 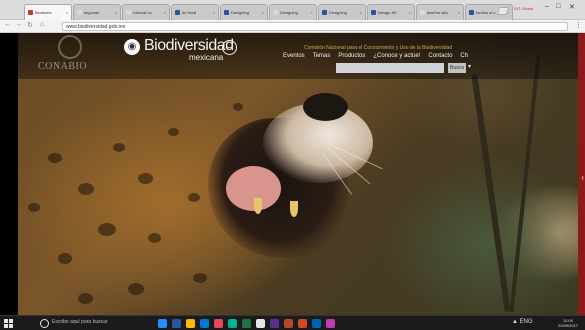 I want to click on tab-label: fondos ul c, so click(x=486, y=12).